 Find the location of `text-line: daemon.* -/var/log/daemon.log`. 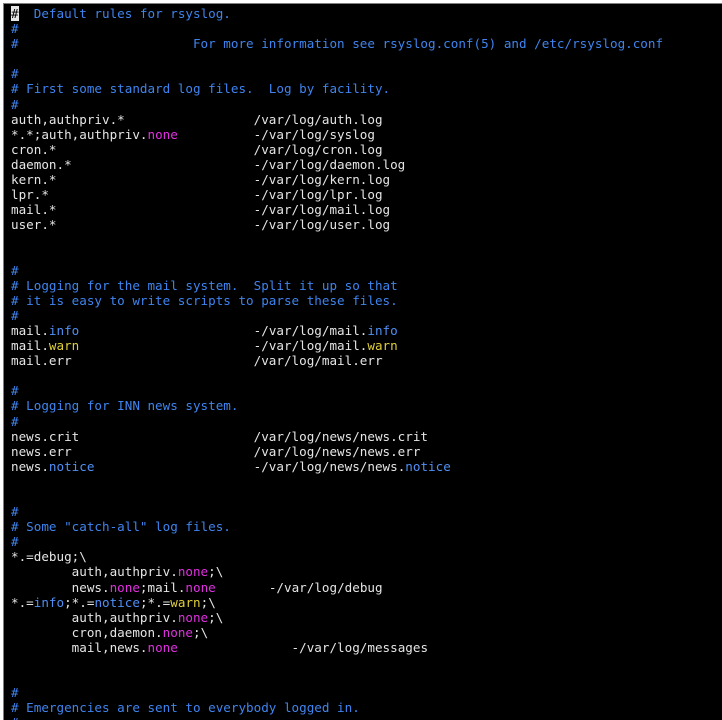

text-line: daemon.* -/var/log/daemon.log is located at coordinates (337, 164).